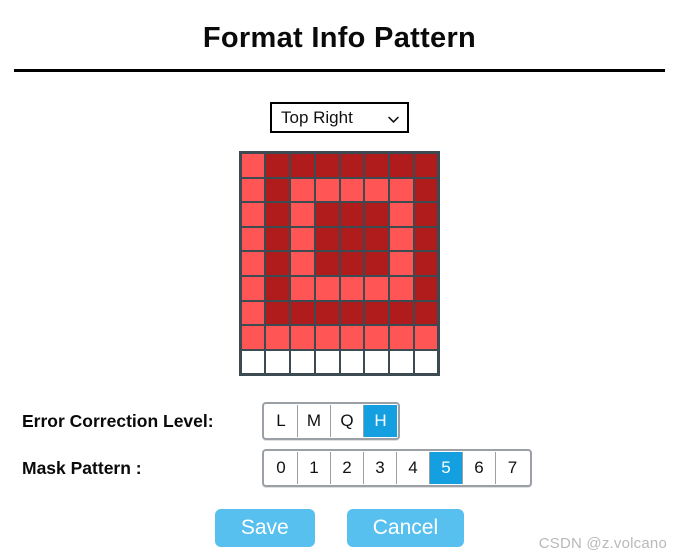 The width and height of the screenshot is (679, 560). What do you see at coordinates (380, 421) in the screenshot?
I see `error-correction-option-h: H` at bounding box center [380, 421].